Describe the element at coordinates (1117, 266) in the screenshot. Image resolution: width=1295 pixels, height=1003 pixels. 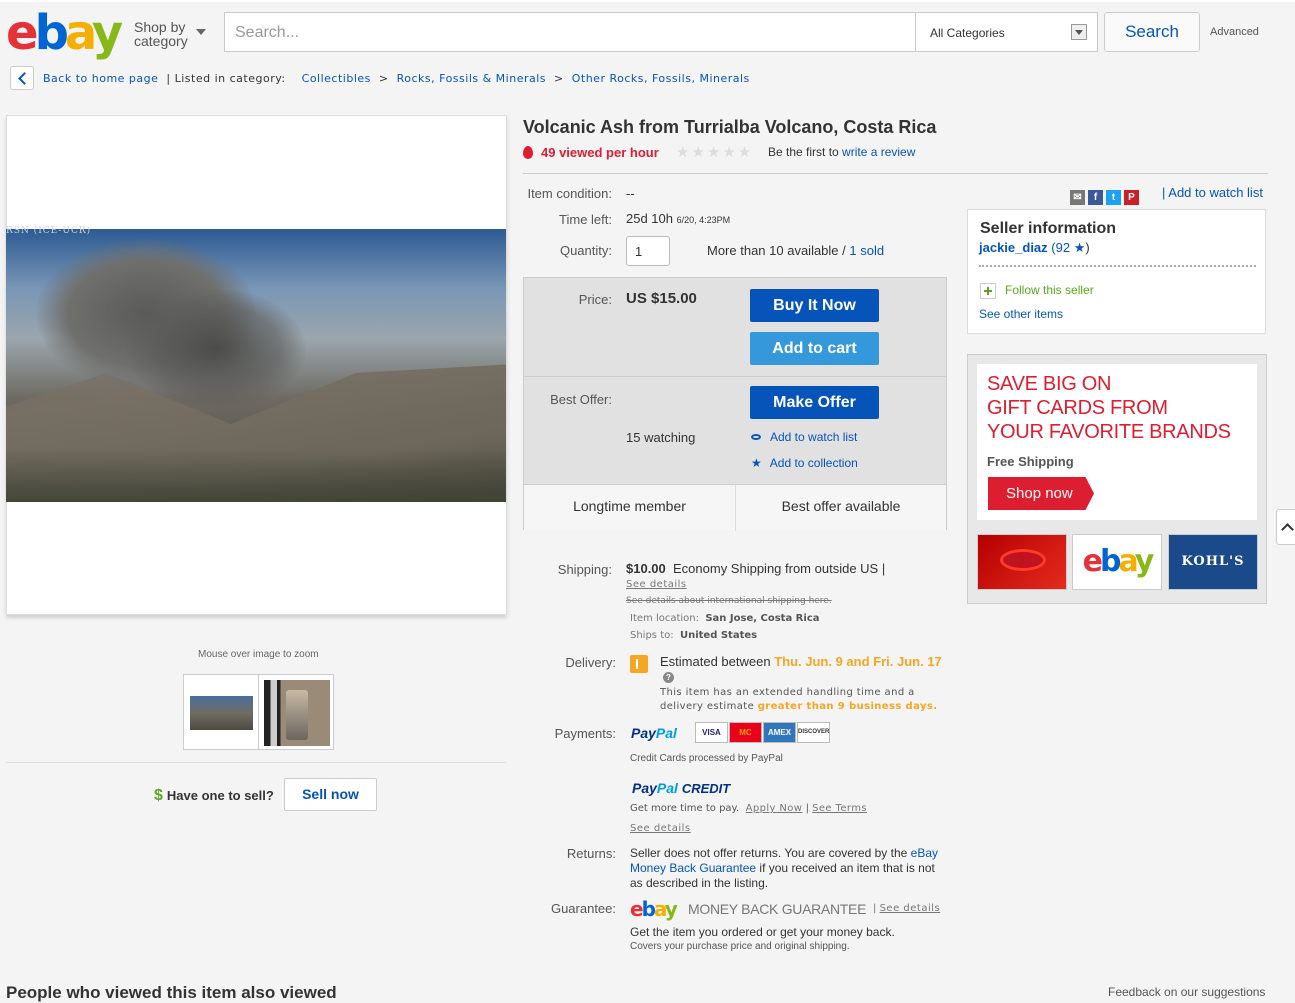
I see `dotted-divider` at that location.